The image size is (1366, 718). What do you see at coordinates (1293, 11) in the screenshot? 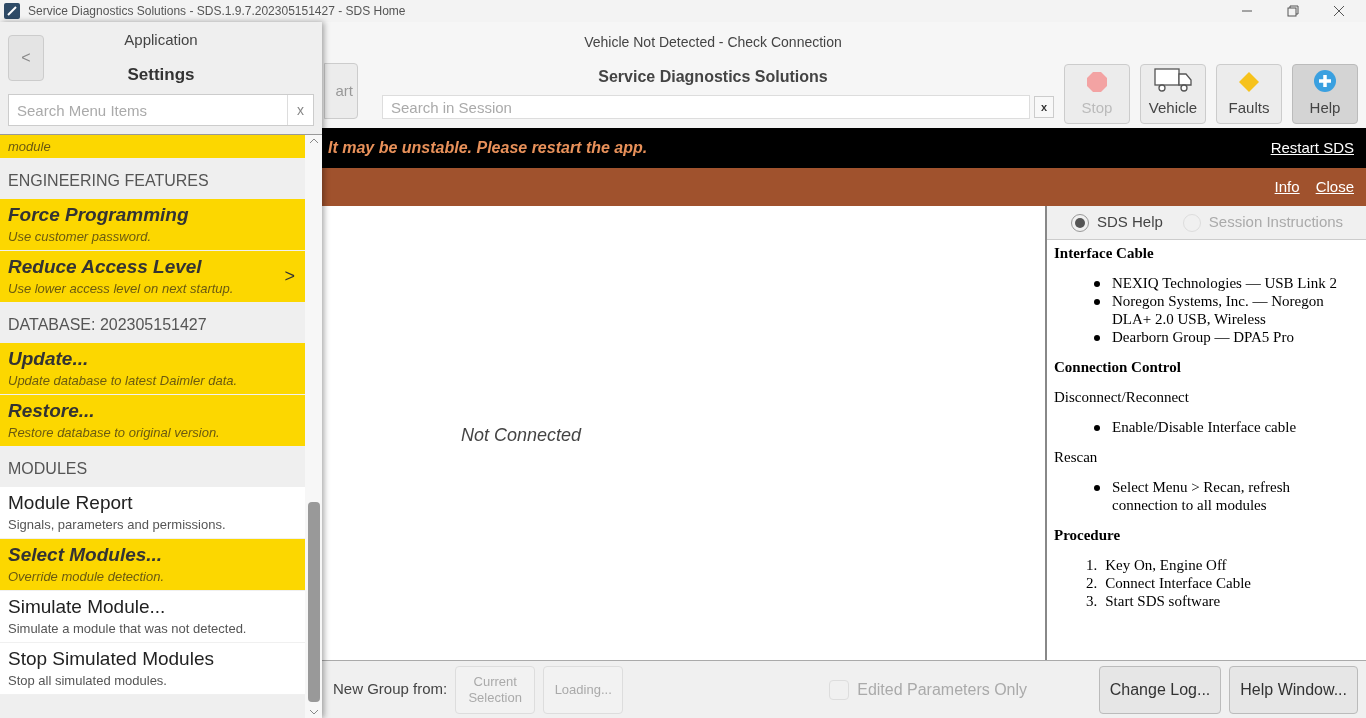
I see `maximize-icon` at bounding box center [1293, 11].